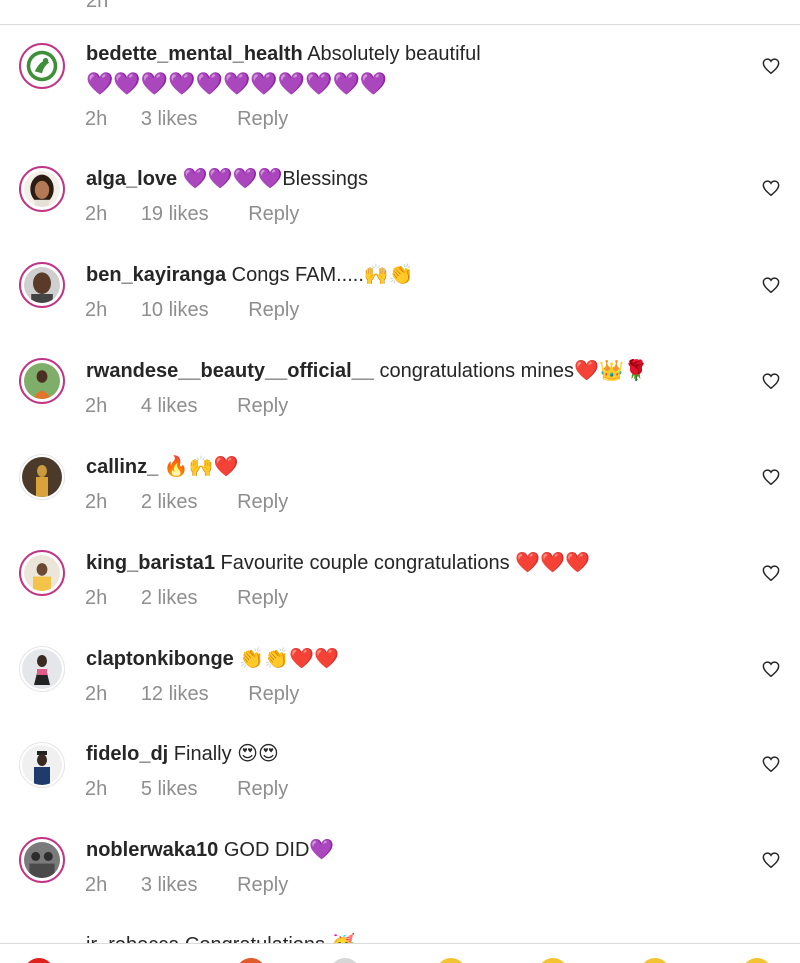 This screenshot has width=800, height=963. What do you see at coordinates (169, 789) in the screenshot?
I see `likes-count: 5 likes` at bounding box center [169, 789].